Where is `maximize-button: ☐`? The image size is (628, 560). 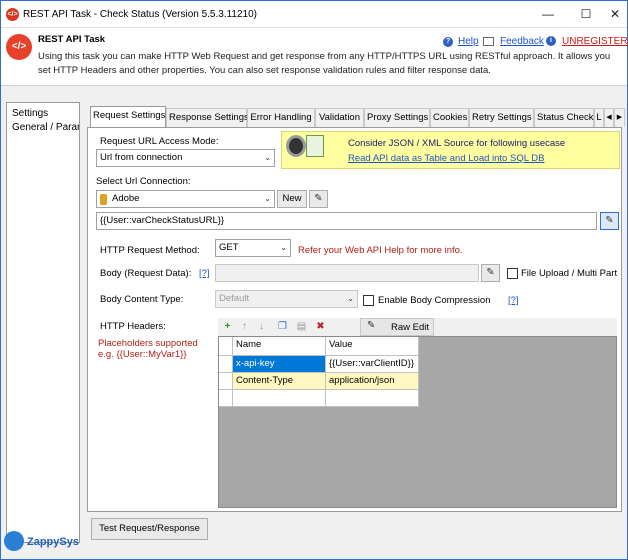
maximize-button: ☐ is located at coordinates (586, 14).